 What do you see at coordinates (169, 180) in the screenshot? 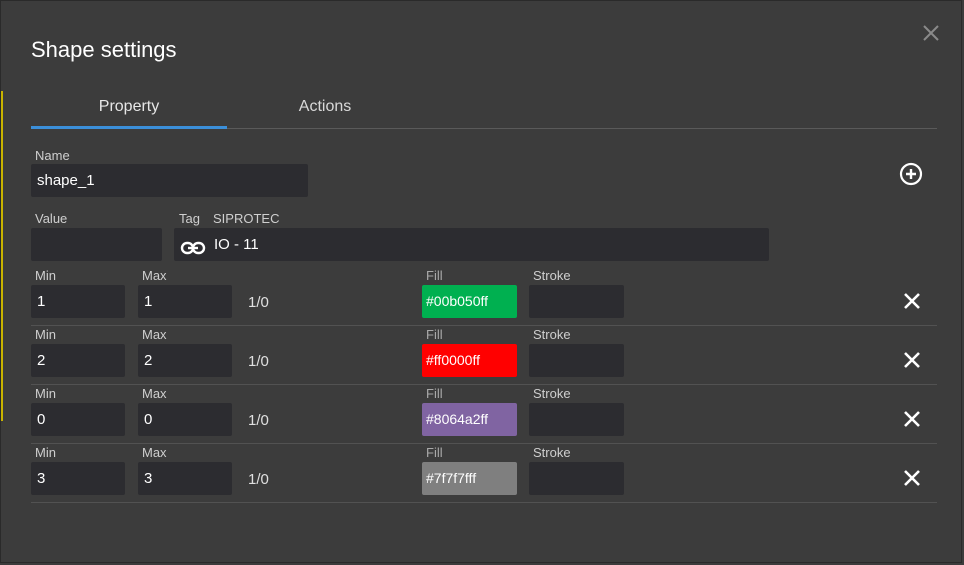
I see `name-field: shape_1` at bounding box center [169, 180].